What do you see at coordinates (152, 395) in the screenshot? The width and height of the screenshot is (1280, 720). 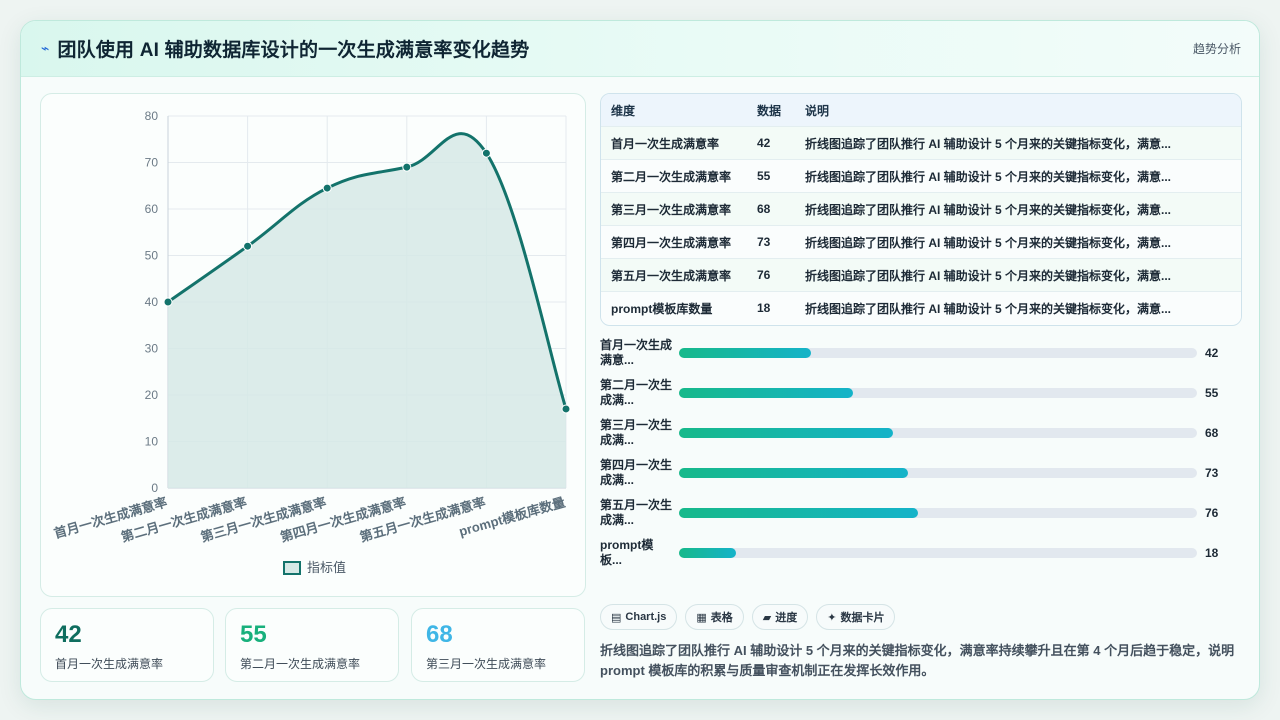 I see `y-tick-label: 20` at bounding box center [152, 395].